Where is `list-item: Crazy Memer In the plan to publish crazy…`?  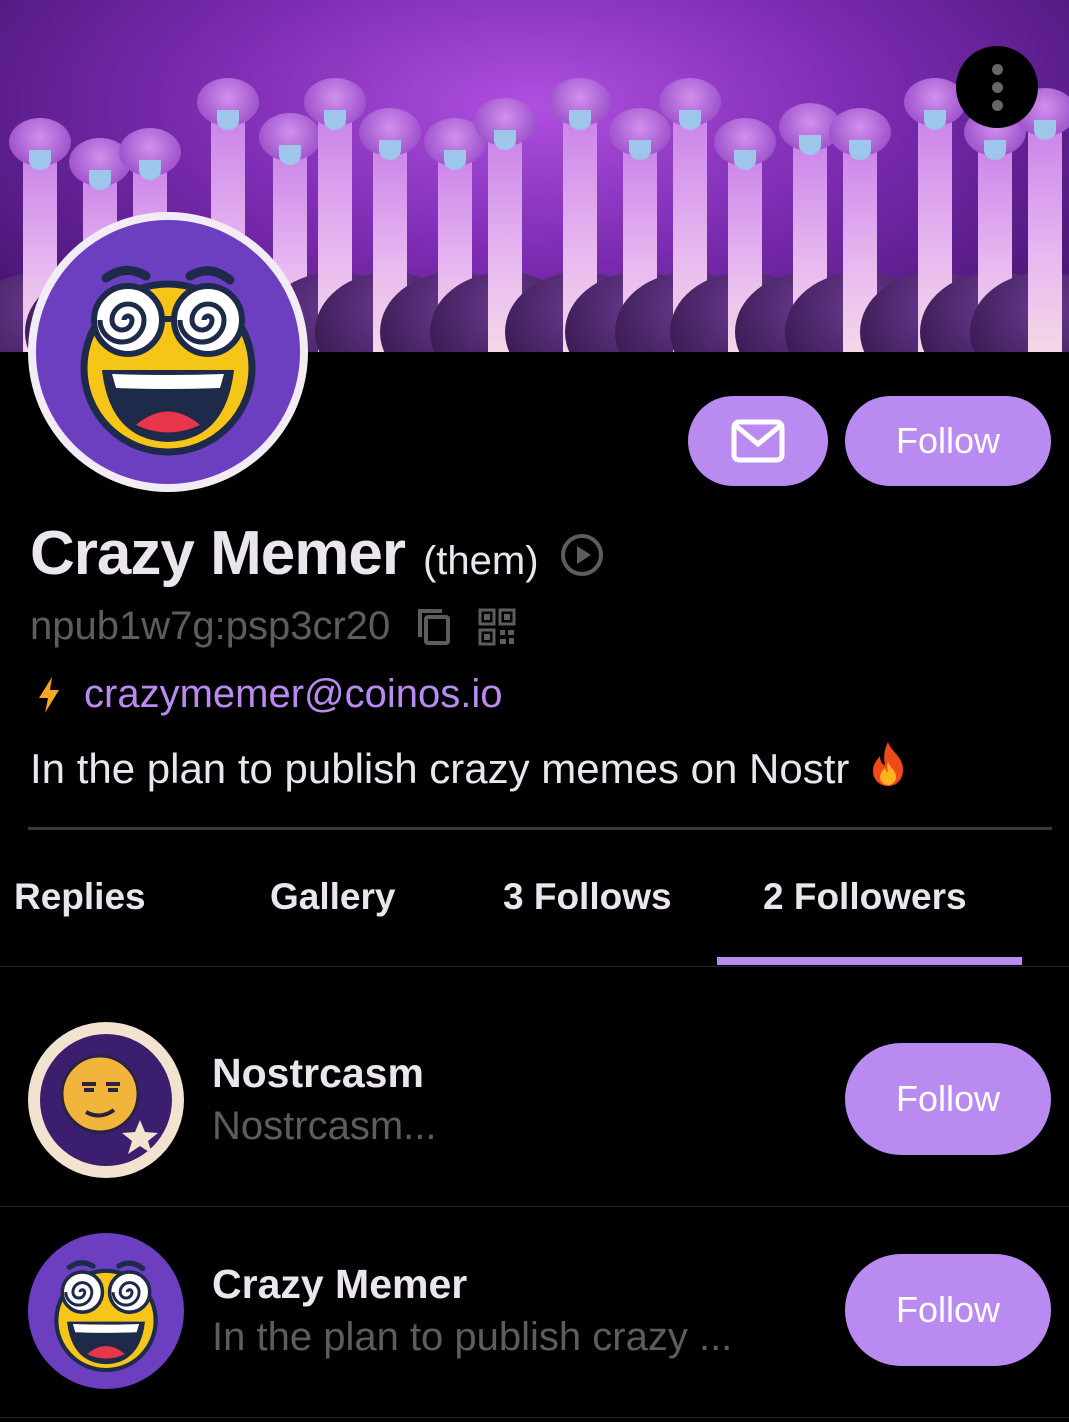 list-item: Crazy Memer In the plan to publish crazy… is located at coordinates (534, 1312).